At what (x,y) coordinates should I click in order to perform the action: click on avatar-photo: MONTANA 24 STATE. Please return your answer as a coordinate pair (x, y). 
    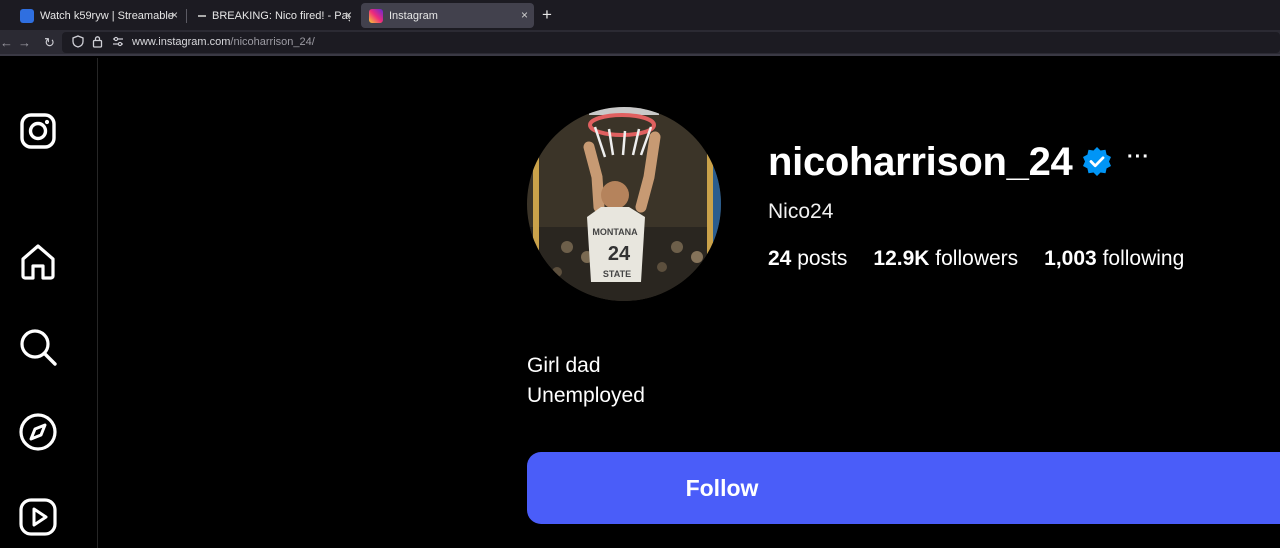
    Looking at the image, I should click on (624, 204).